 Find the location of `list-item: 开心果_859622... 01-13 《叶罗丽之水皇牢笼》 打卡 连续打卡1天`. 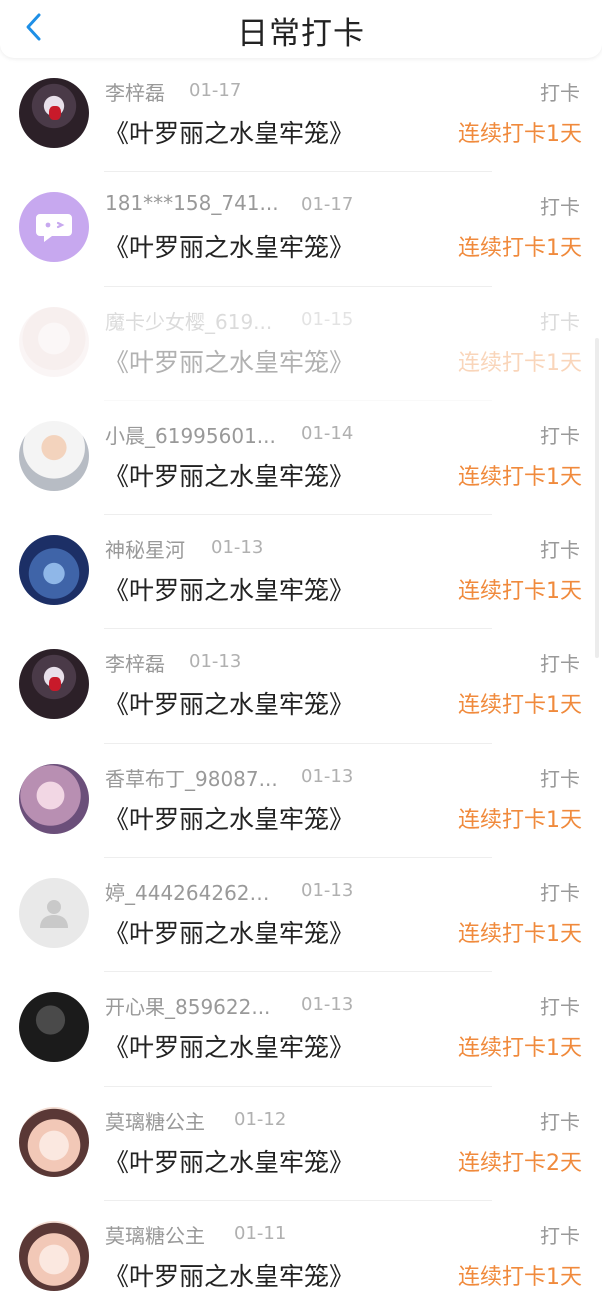

list-item: 开心果_859622... 01-13 《叶罗丽之水皇牢笼》 打卡 连续打卡1天 is located at coordinates (301, 1029).